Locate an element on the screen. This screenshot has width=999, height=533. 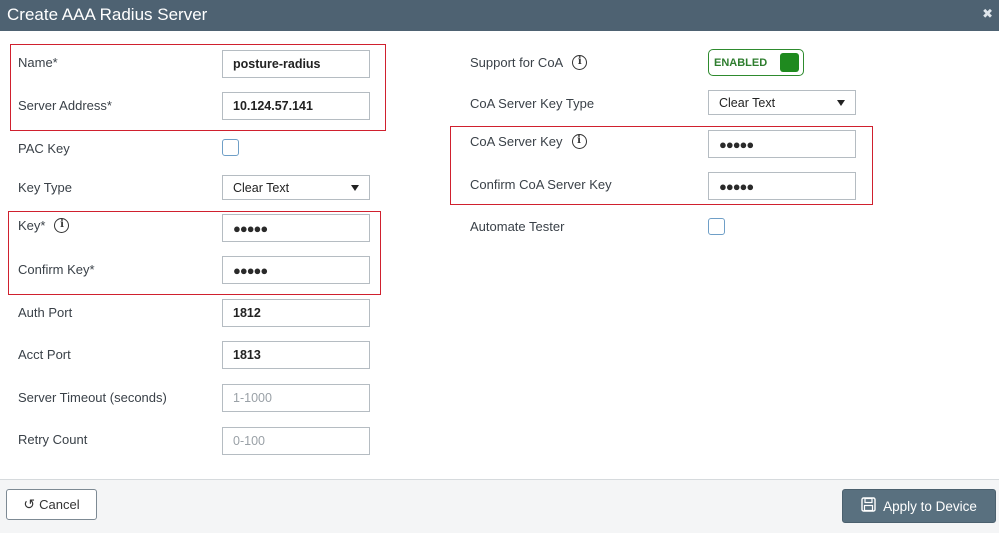
auth-port-label: Auth Port is located at coordinates (45, 312).